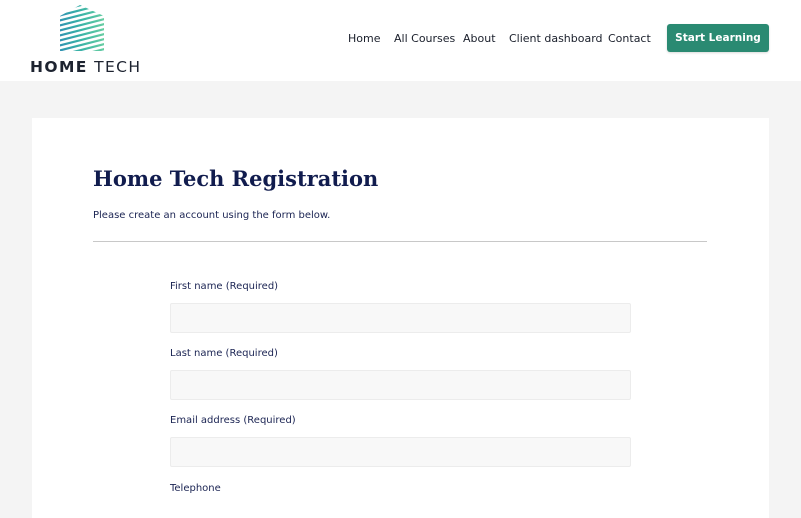 This screenshot has width=801, height=518. Describe the element at coordinates (236, 178) in the screenshot. I see `page-title: Home Tech Registration` at that location.